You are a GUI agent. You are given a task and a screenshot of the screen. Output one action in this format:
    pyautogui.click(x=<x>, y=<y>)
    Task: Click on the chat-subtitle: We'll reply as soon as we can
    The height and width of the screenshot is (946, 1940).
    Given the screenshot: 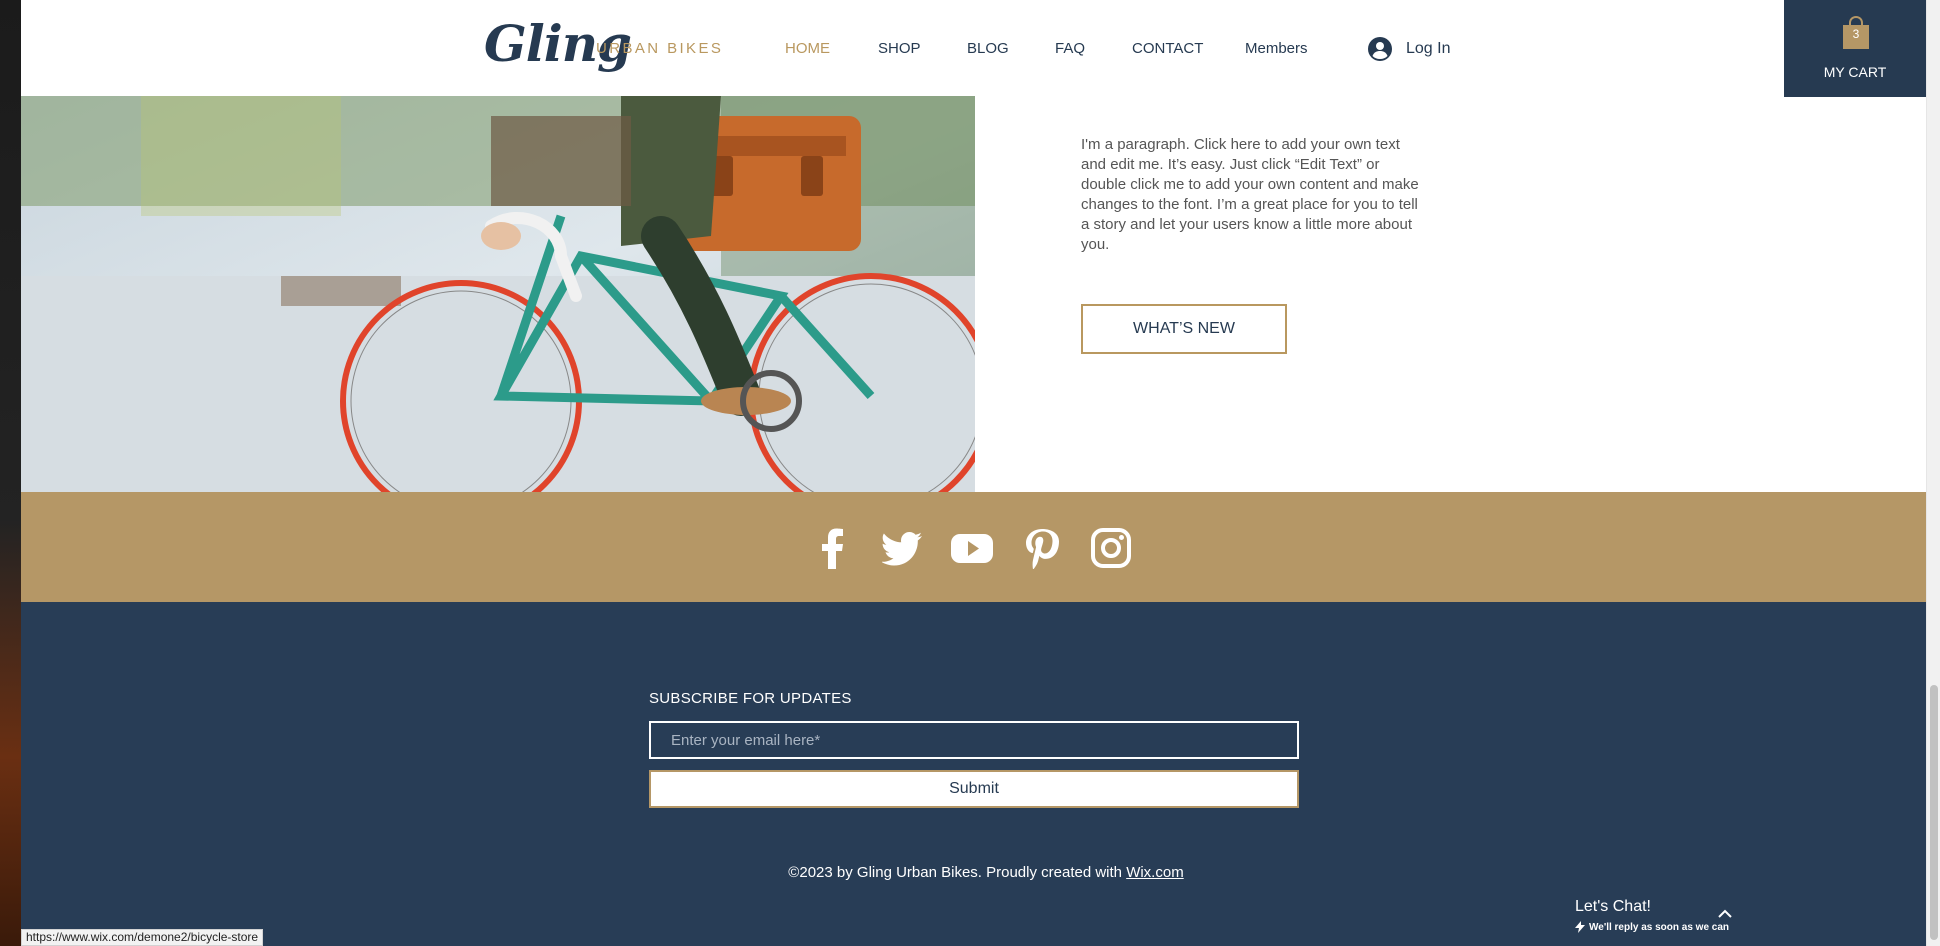 What is the action you would take?
    pyautogui.click(x=1652, y=927)
    